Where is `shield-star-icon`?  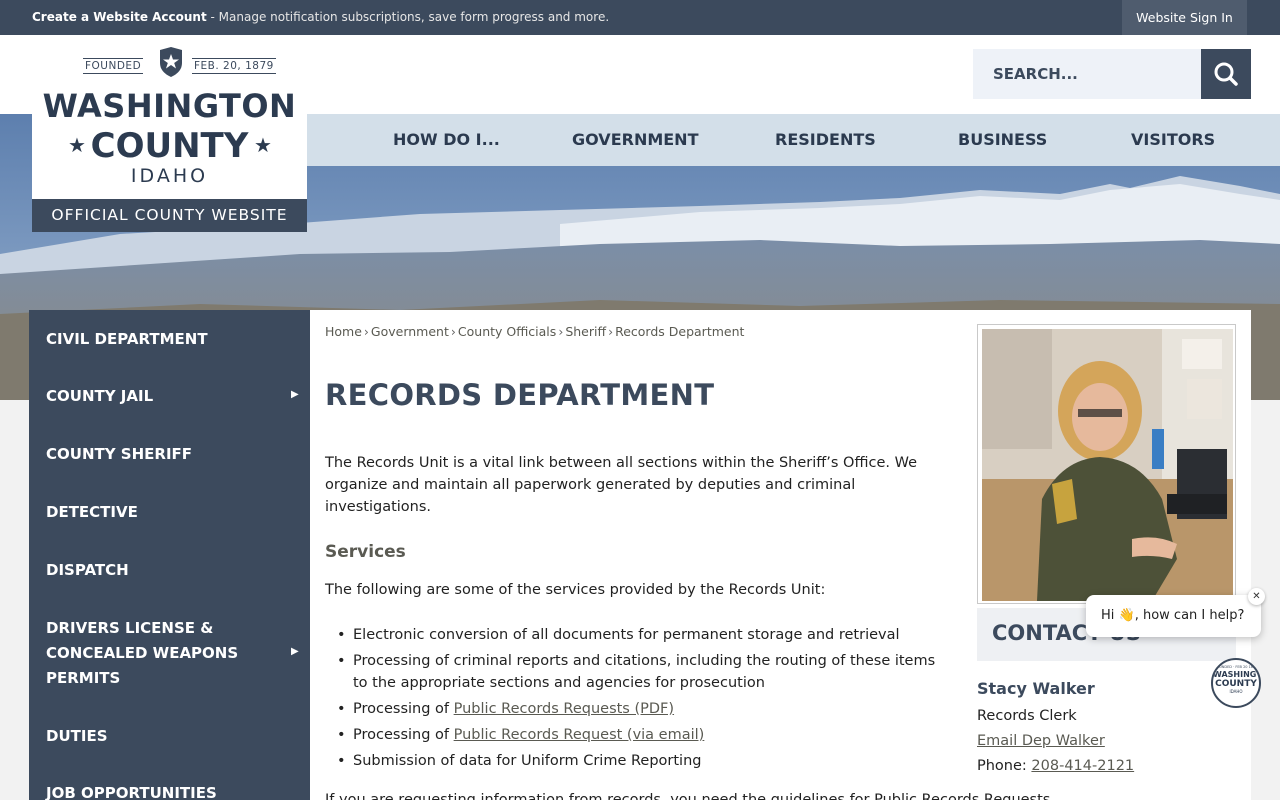
shield-star-icon is located at coordinates (171, 62).